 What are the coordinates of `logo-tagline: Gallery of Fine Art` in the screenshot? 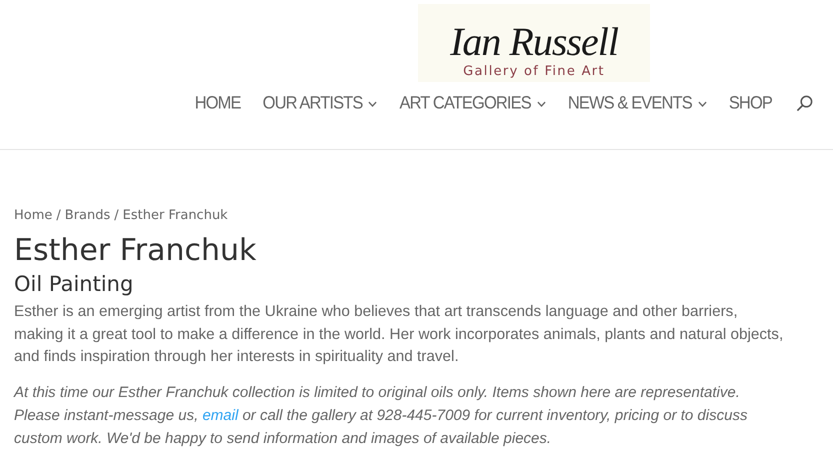 It's located at (534, 72).